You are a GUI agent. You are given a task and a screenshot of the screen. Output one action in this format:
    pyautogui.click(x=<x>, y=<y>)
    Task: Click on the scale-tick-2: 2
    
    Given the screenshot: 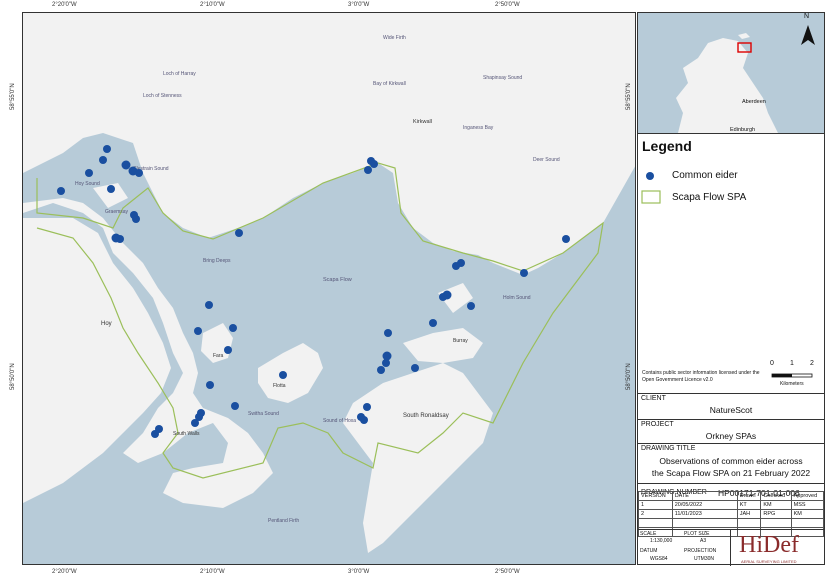 What is the action you would take?
    pyautogui.click(x=812, y=363)
    